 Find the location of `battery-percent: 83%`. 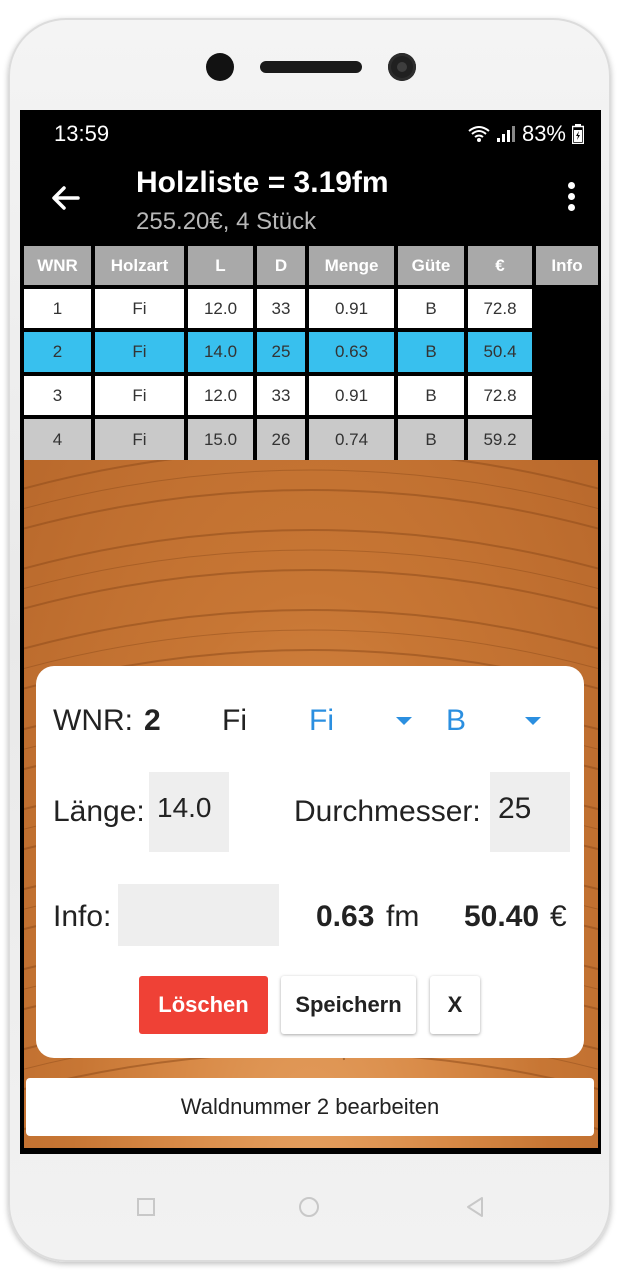

battery-percent: 83% is located at coordinates (543, 133).